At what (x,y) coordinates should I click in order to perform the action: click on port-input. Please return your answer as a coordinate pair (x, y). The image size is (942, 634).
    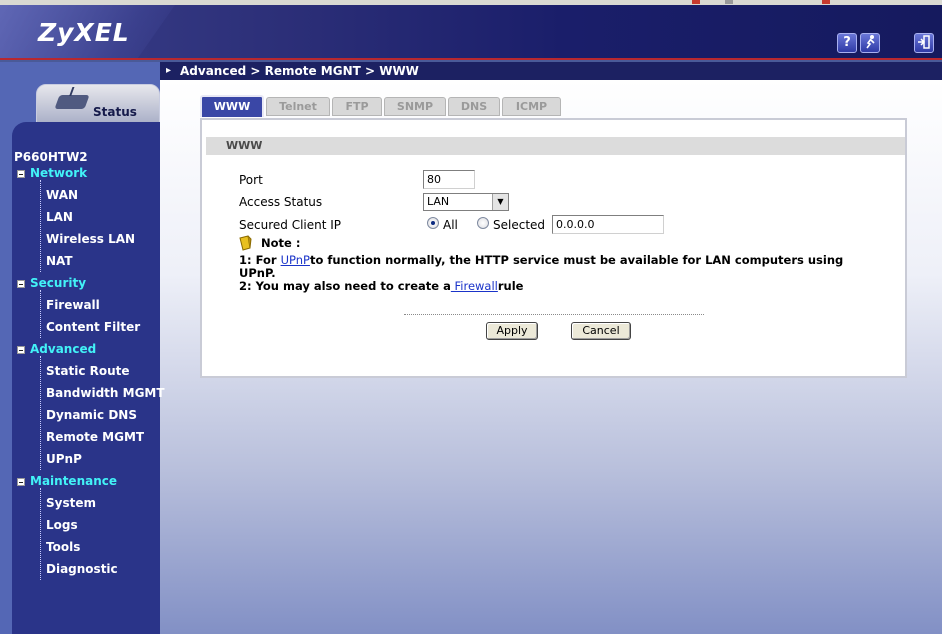
    Looking at the image, I should click on (449, 179).